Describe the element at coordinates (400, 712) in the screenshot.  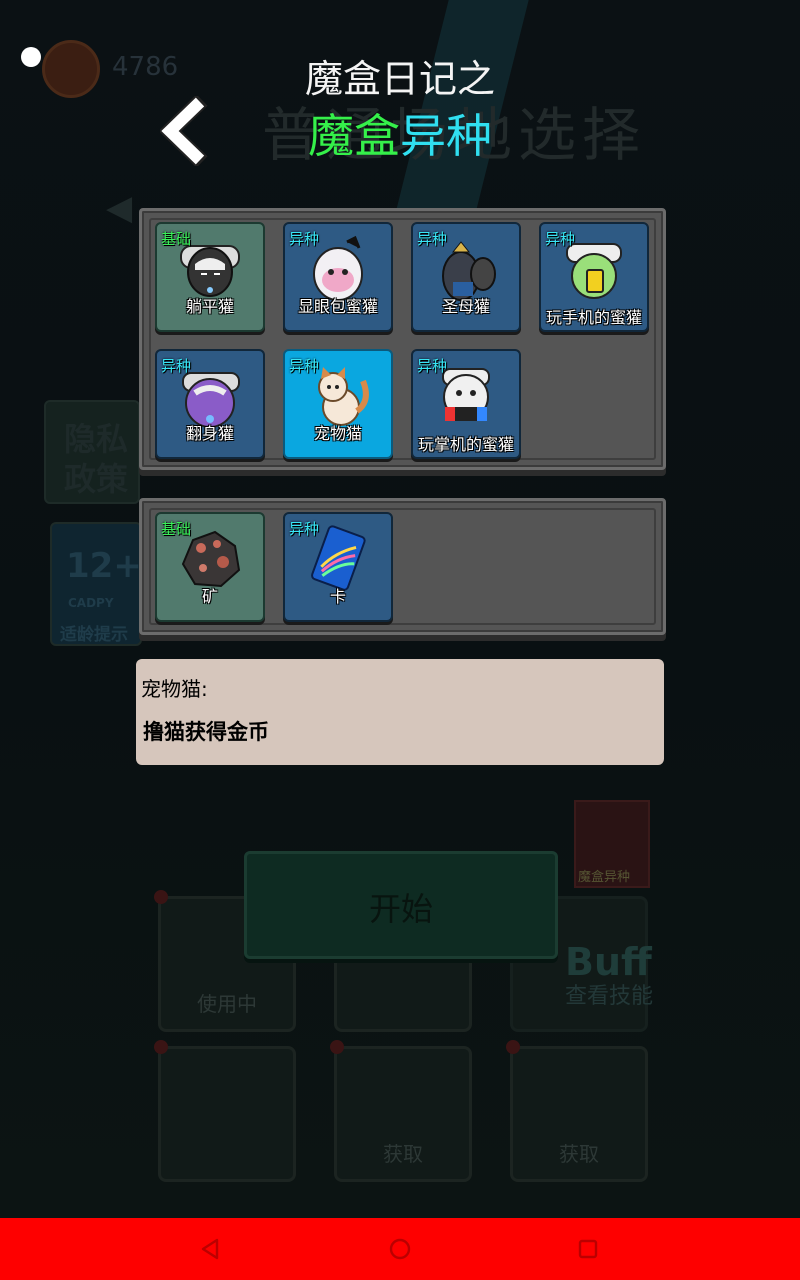
I see `description-box: 宠物猫: 撸猫获得金币` at that location.